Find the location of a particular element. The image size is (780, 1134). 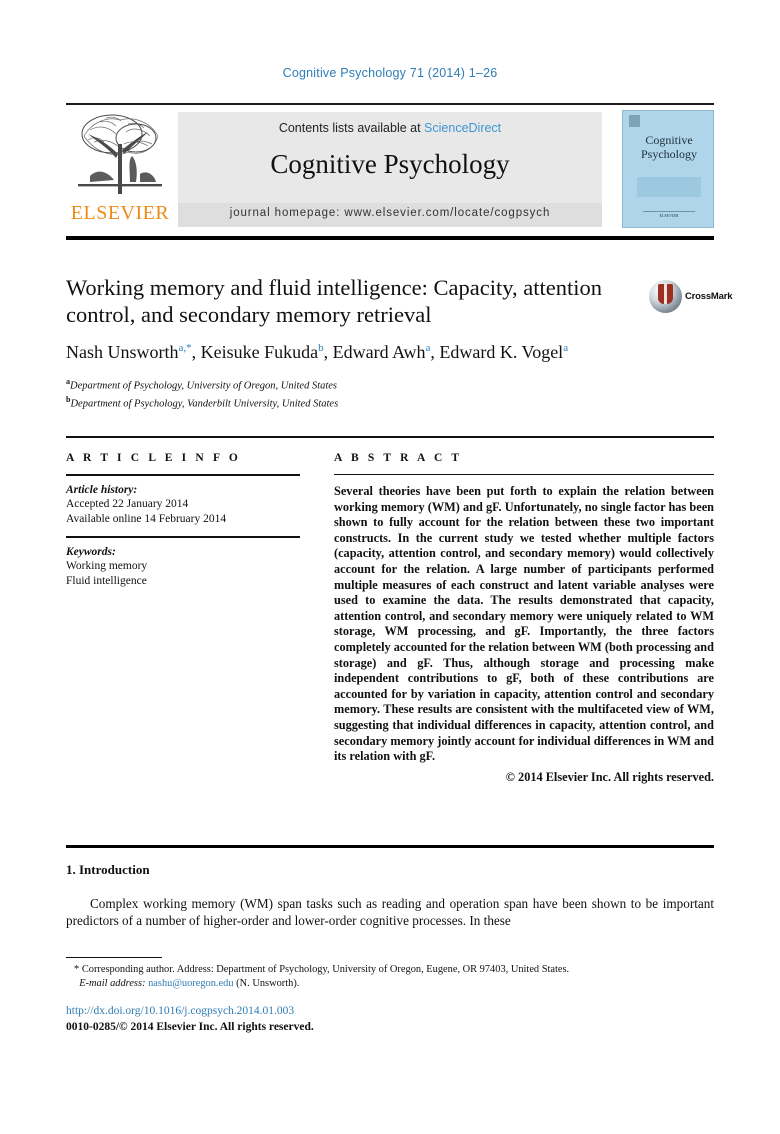

keyword-item: Fluid intelligence is located at coordinates (183, 581).